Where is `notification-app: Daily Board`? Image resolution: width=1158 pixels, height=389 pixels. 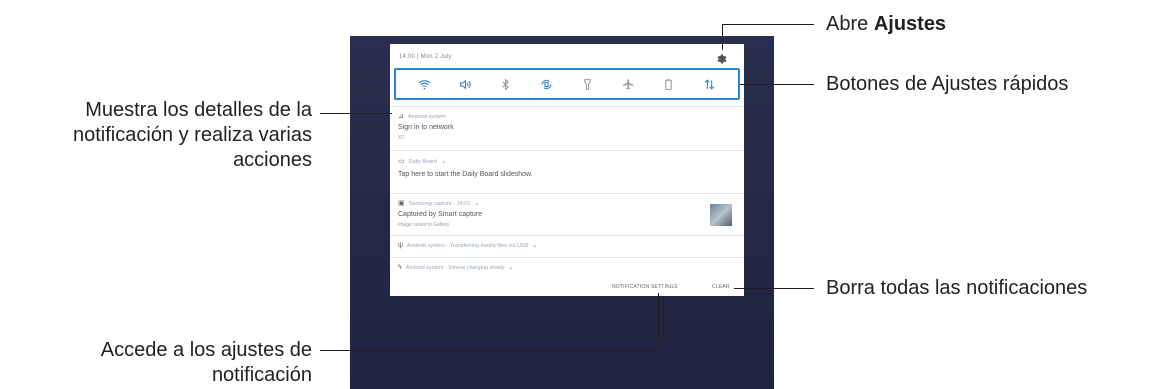
notification-app: Daily Board is located at coordinates (423, 162).